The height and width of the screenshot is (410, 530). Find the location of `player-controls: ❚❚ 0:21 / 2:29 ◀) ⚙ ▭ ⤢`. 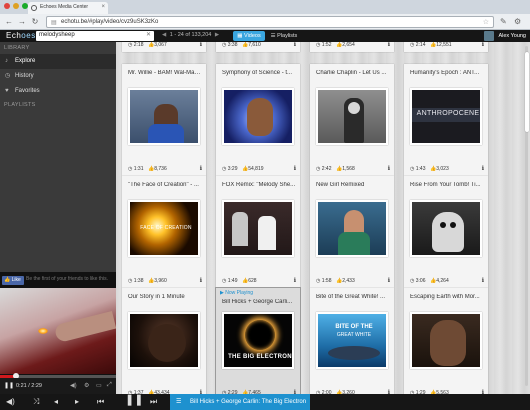

player-controls: ❚❚ 0:21 / 2:29 ◀) ⚙ ▭ ⤢ is located at coordinates (58, 386).